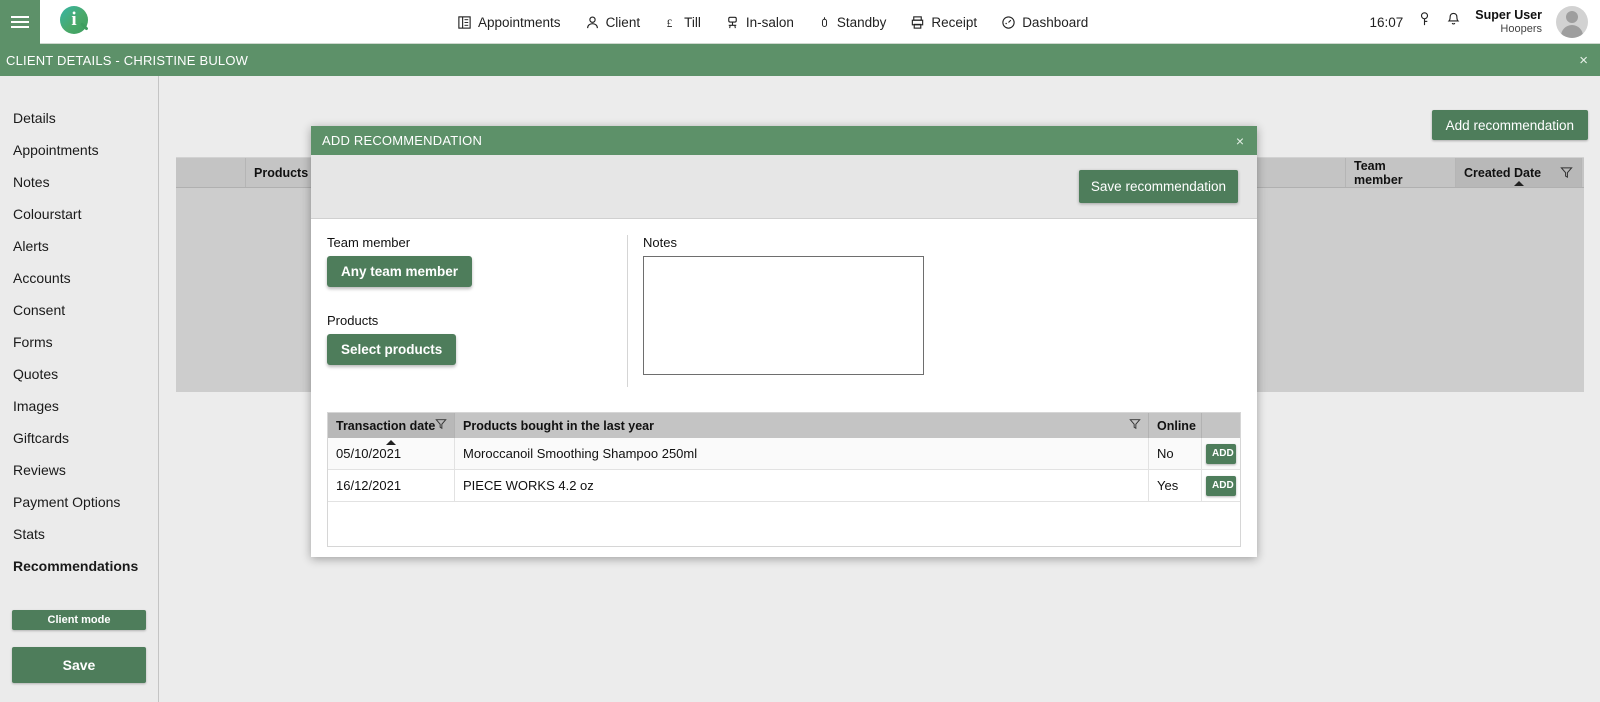  I want to click on nav-item-dashboard: Dashboard, so click(1044, 22).